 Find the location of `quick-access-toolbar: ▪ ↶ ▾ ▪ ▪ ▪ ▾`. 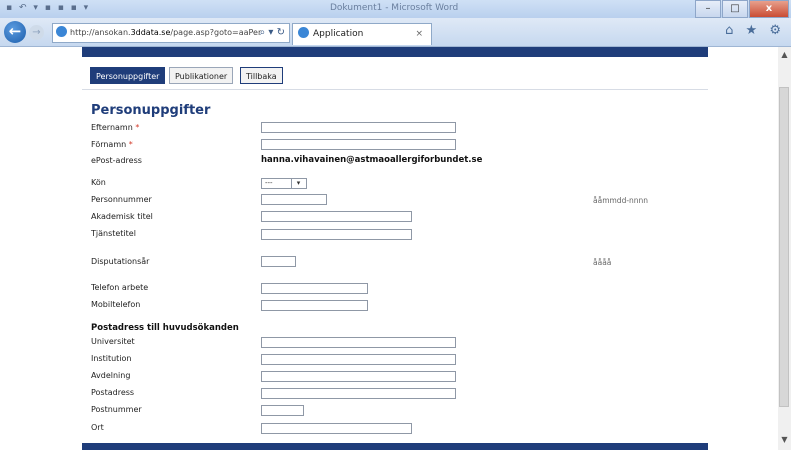

quick-access-toolbar: ▪ ↶ ▾ ▪ ▪ ▪ ▾ is located at coordinates (48, 8).